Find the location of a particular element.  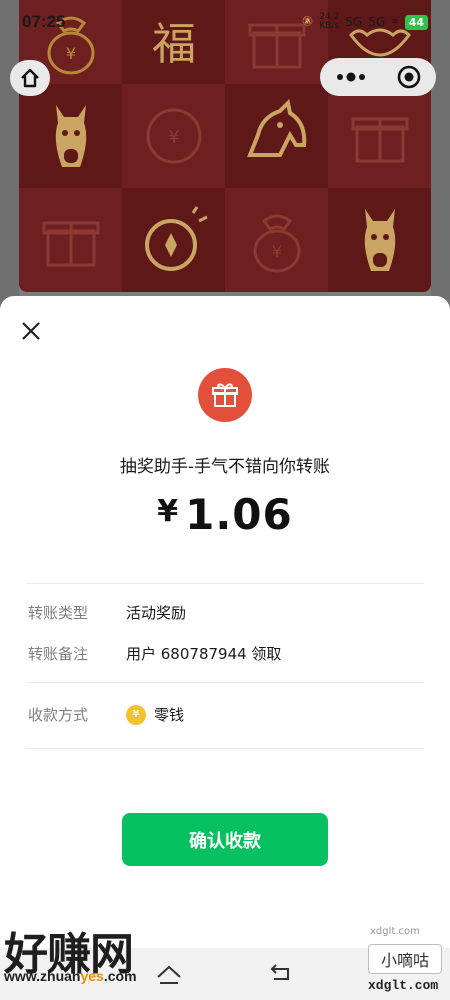

detail-value: 零钱 is located at coordinates (169, 715).